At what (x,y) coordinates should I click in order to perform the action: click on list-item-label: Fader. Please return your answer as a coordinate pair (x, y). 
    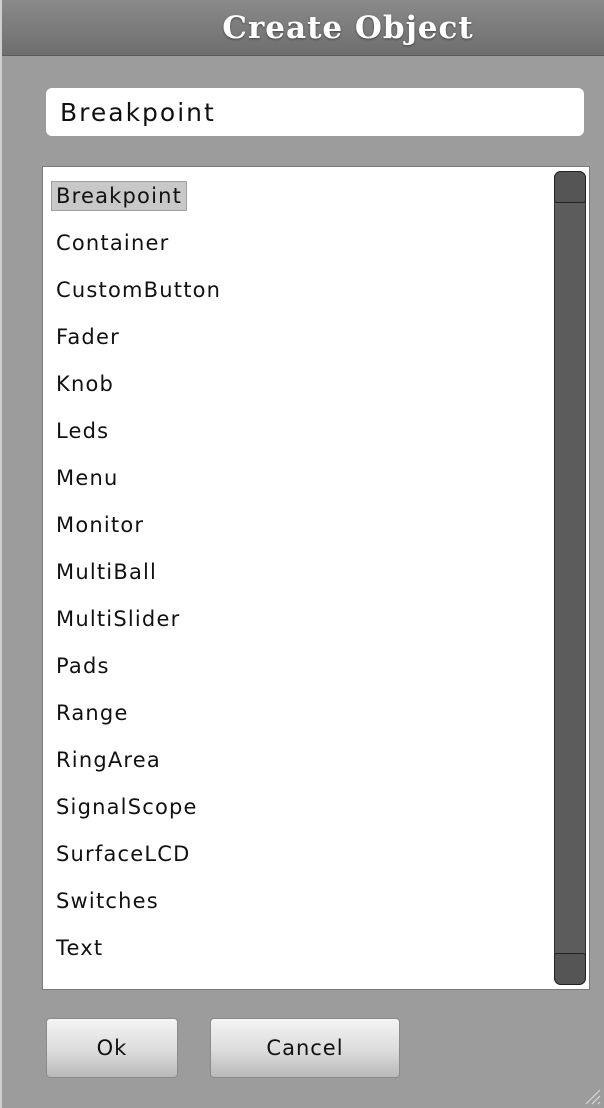
    Looking at the image, I should click on (88, 337).